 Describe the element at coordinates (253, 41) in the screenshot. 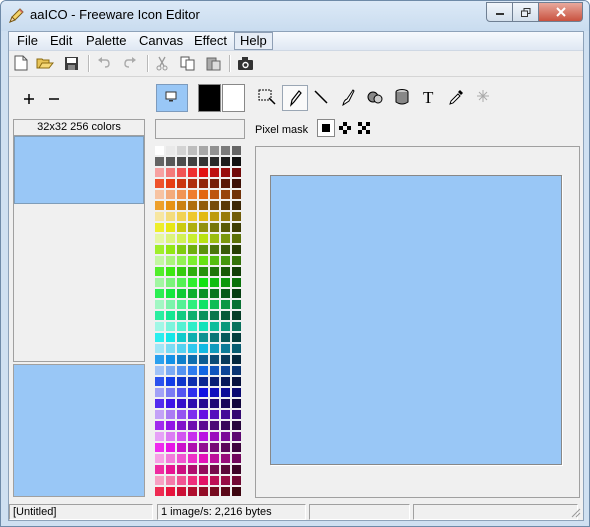

I see `menu-help: Help` at that location.